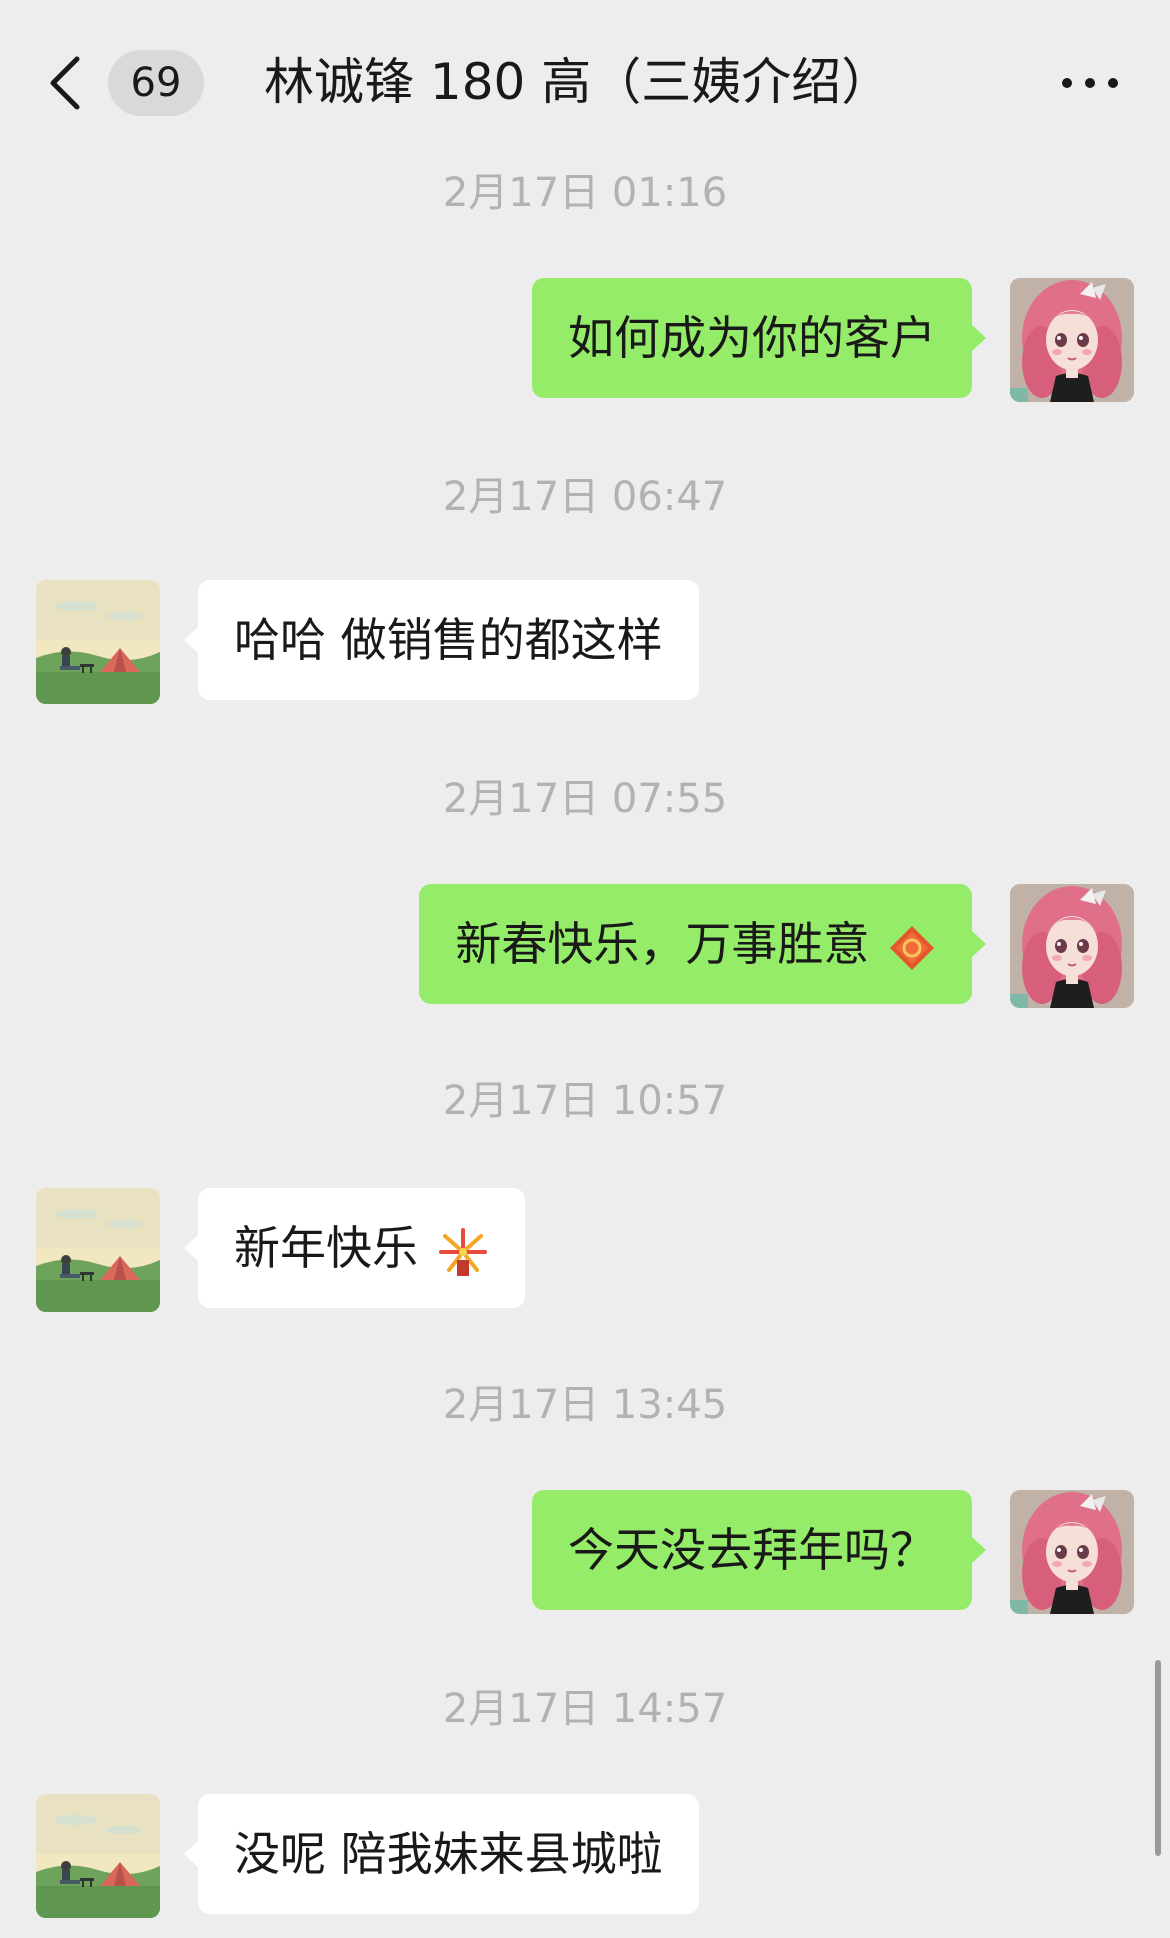 The height and width of the screenshot is (1938, 1170). Describe the element at coordinates (752, 1550) in the screenshot. I see `message-text: 今天没去拜年吗？` at that location.